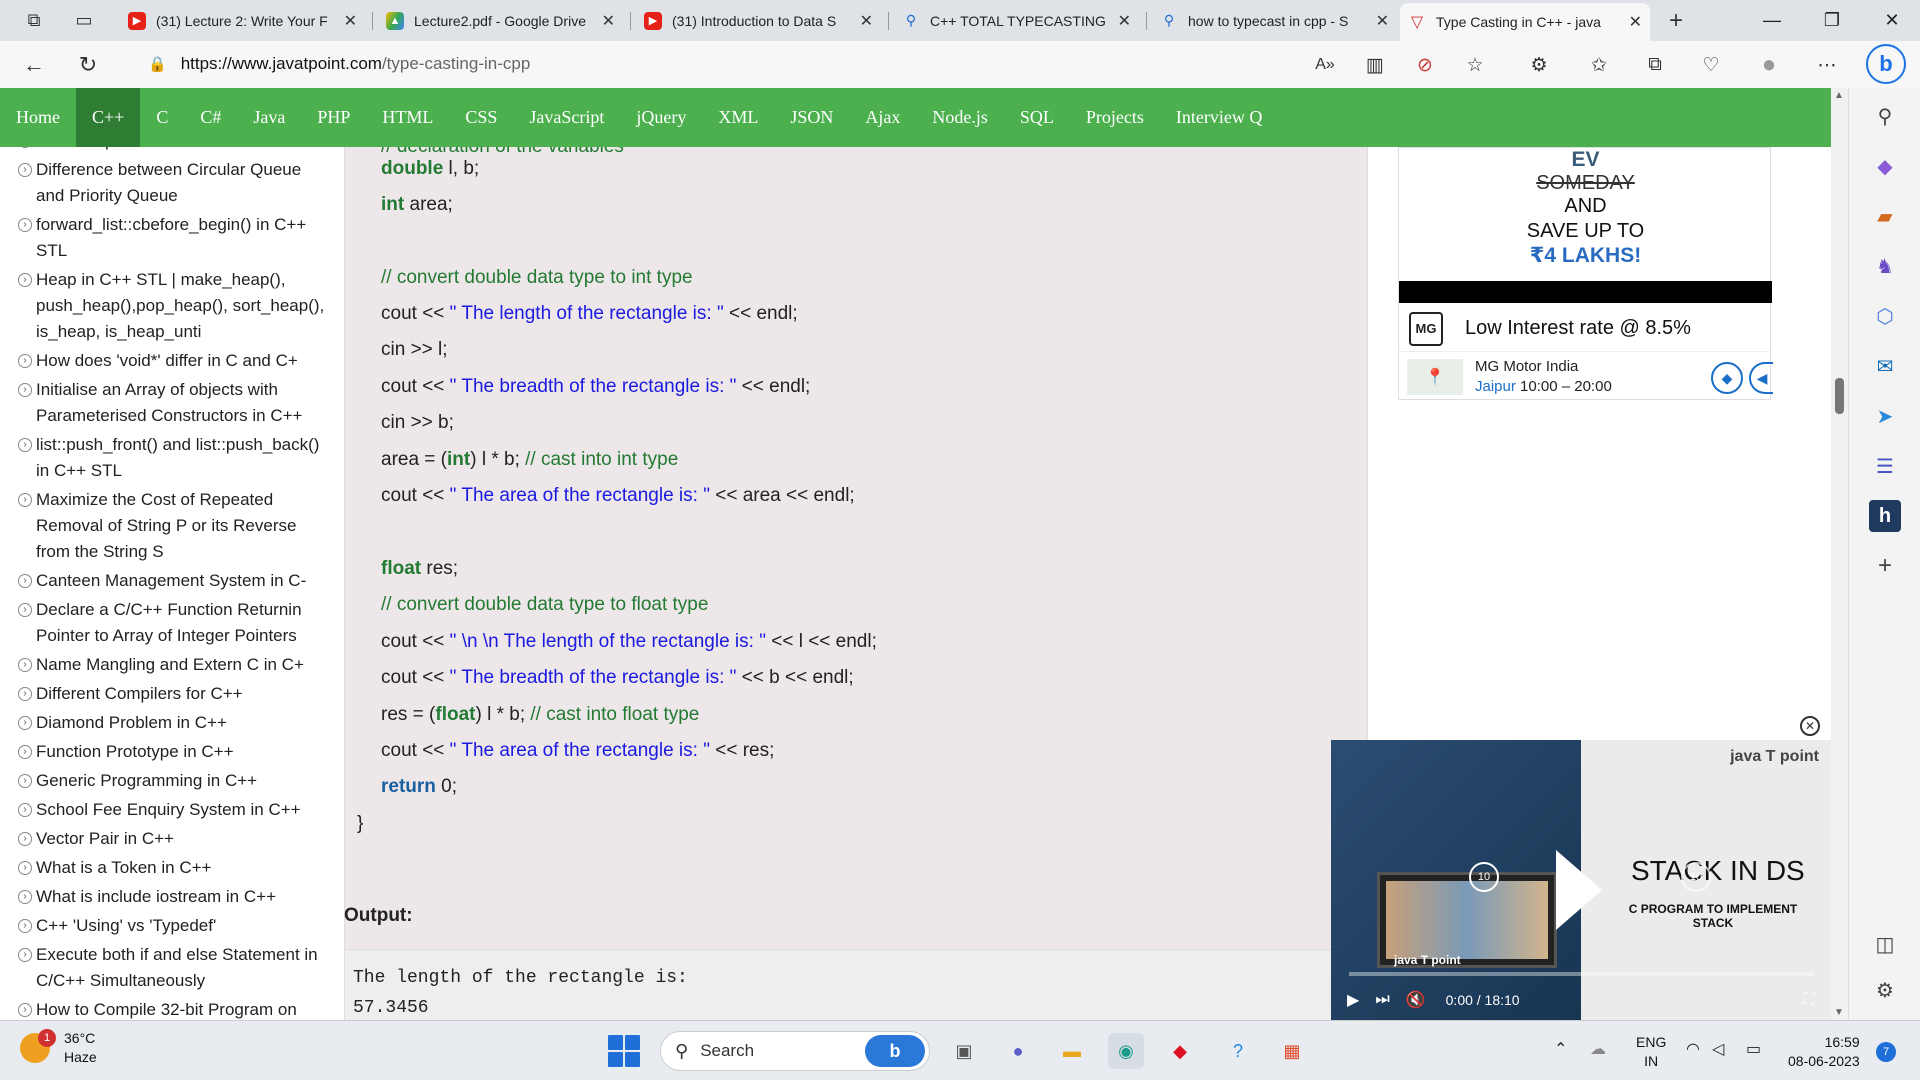  I want to click on bing-copilot-icon: b, so click(1886, 64).